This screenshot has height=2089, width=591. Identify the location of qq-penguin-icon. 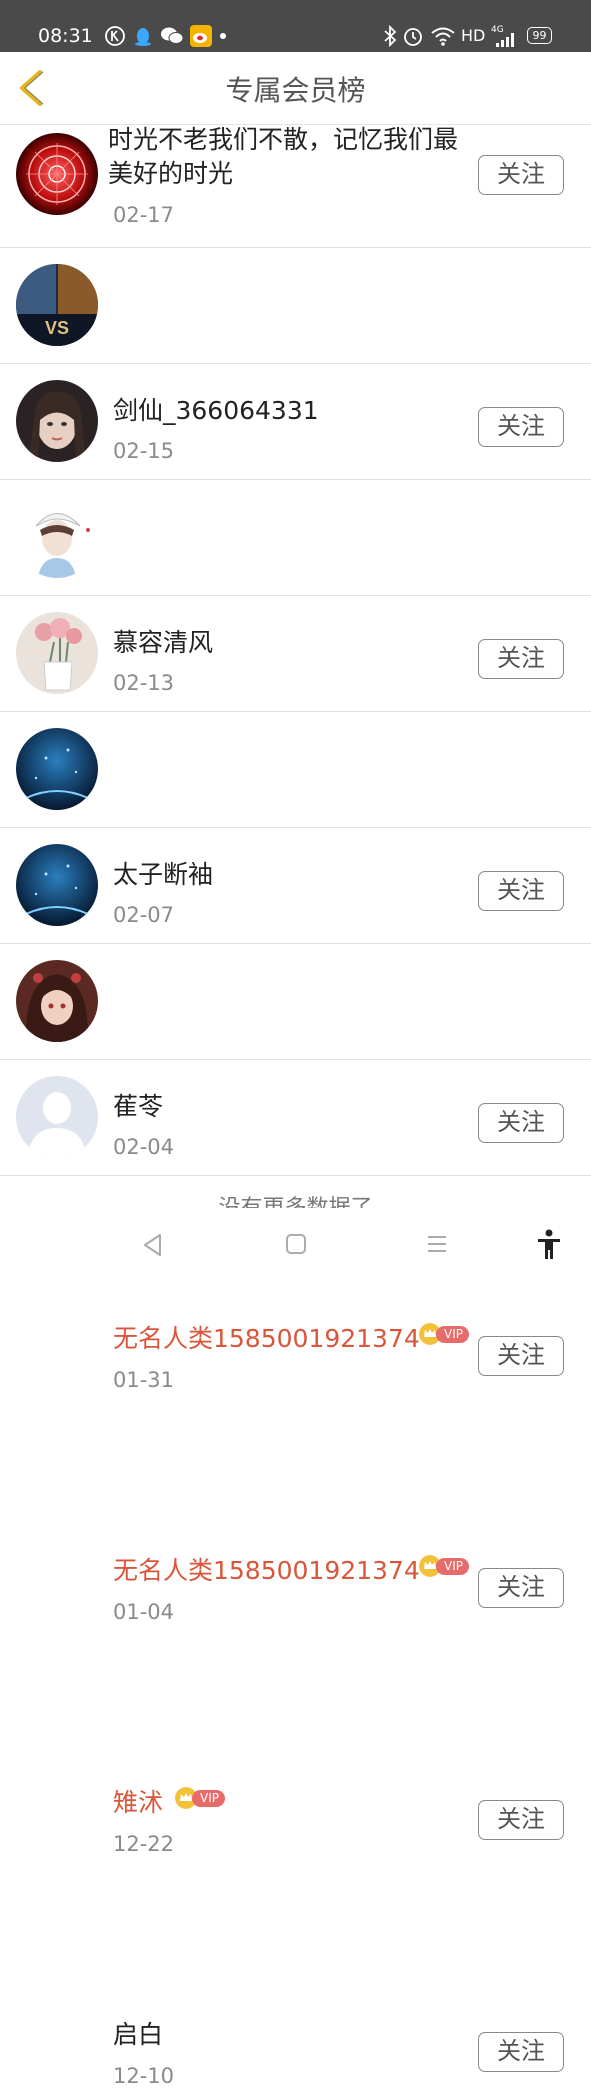
(143, 37).